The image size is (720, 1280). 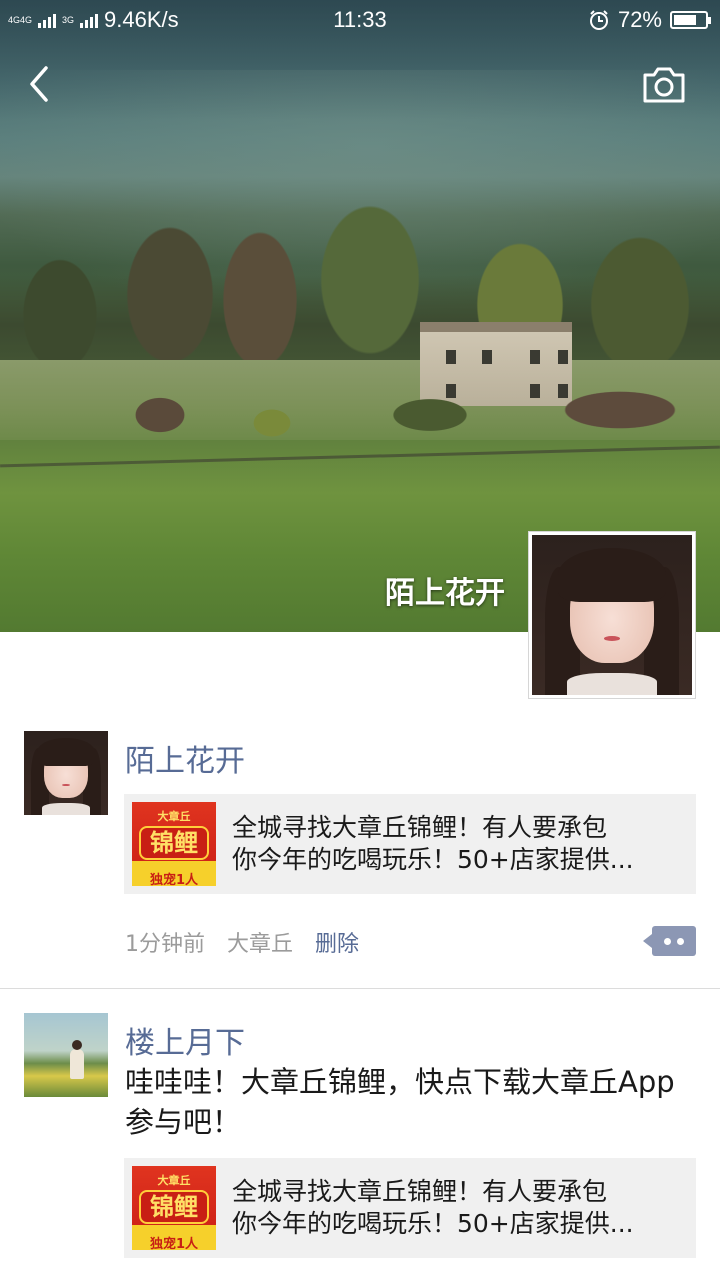 I want to click on camera-icon, so click(x=664, y=85).